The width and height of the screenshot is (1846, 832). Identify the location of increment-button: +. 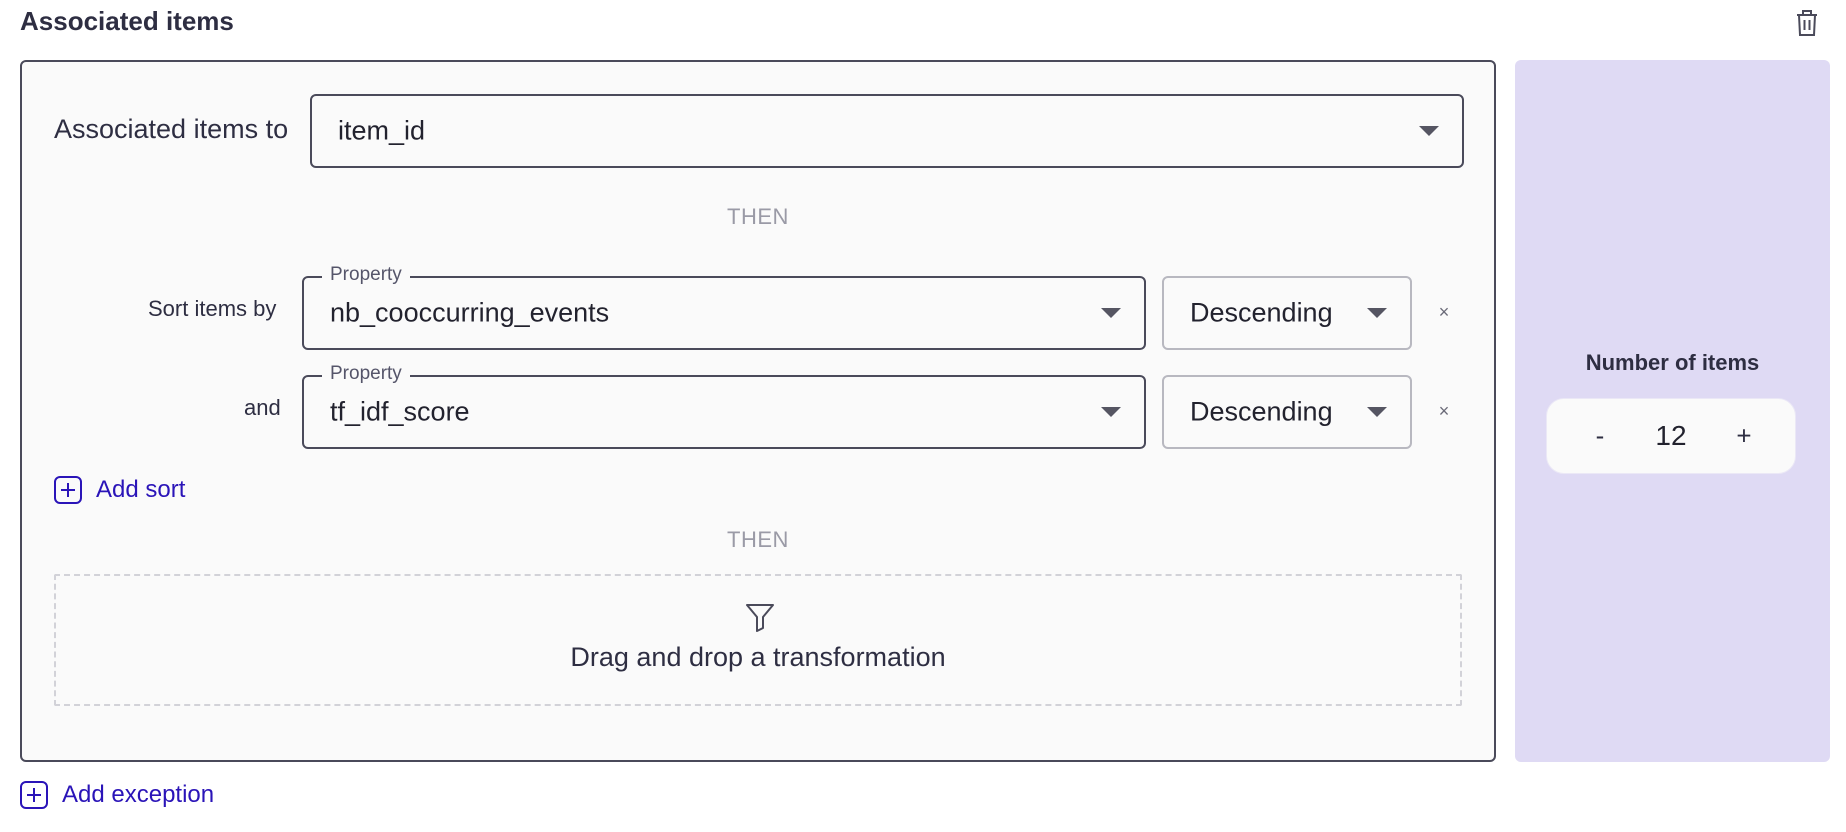
(1744, 436).